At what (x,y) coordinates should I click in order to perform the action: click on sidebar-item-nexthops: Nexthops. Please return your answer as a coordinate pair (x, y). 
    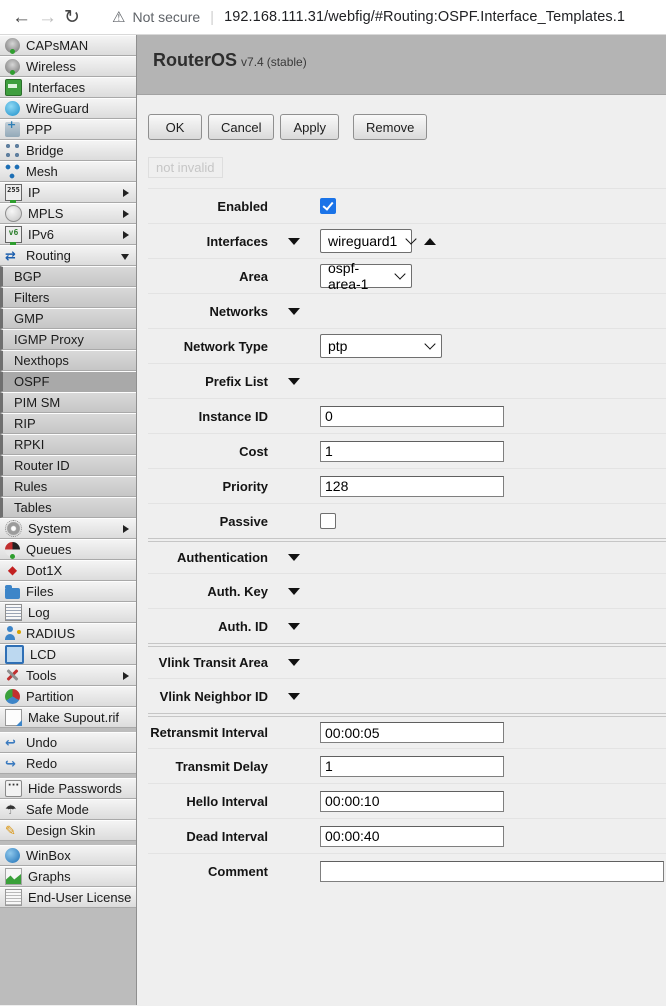
    Looking at the image, I should click on (68, 360).